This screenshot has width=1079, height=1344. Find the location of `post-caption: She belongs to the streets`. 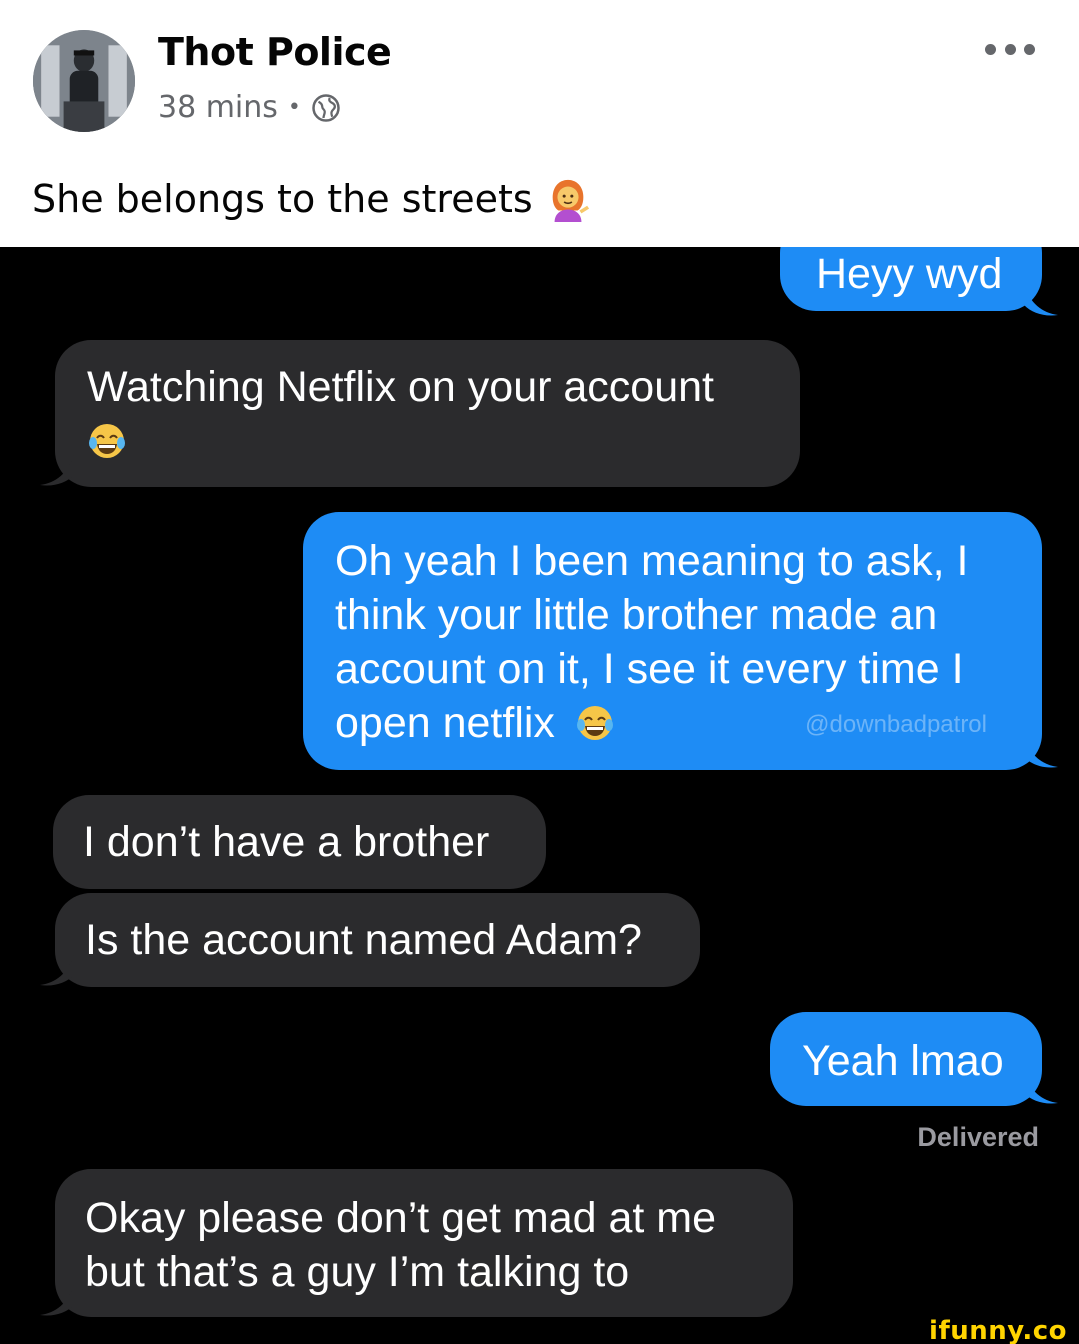

post-caption: She belongs to the streets is located at coordinates (311, 199).